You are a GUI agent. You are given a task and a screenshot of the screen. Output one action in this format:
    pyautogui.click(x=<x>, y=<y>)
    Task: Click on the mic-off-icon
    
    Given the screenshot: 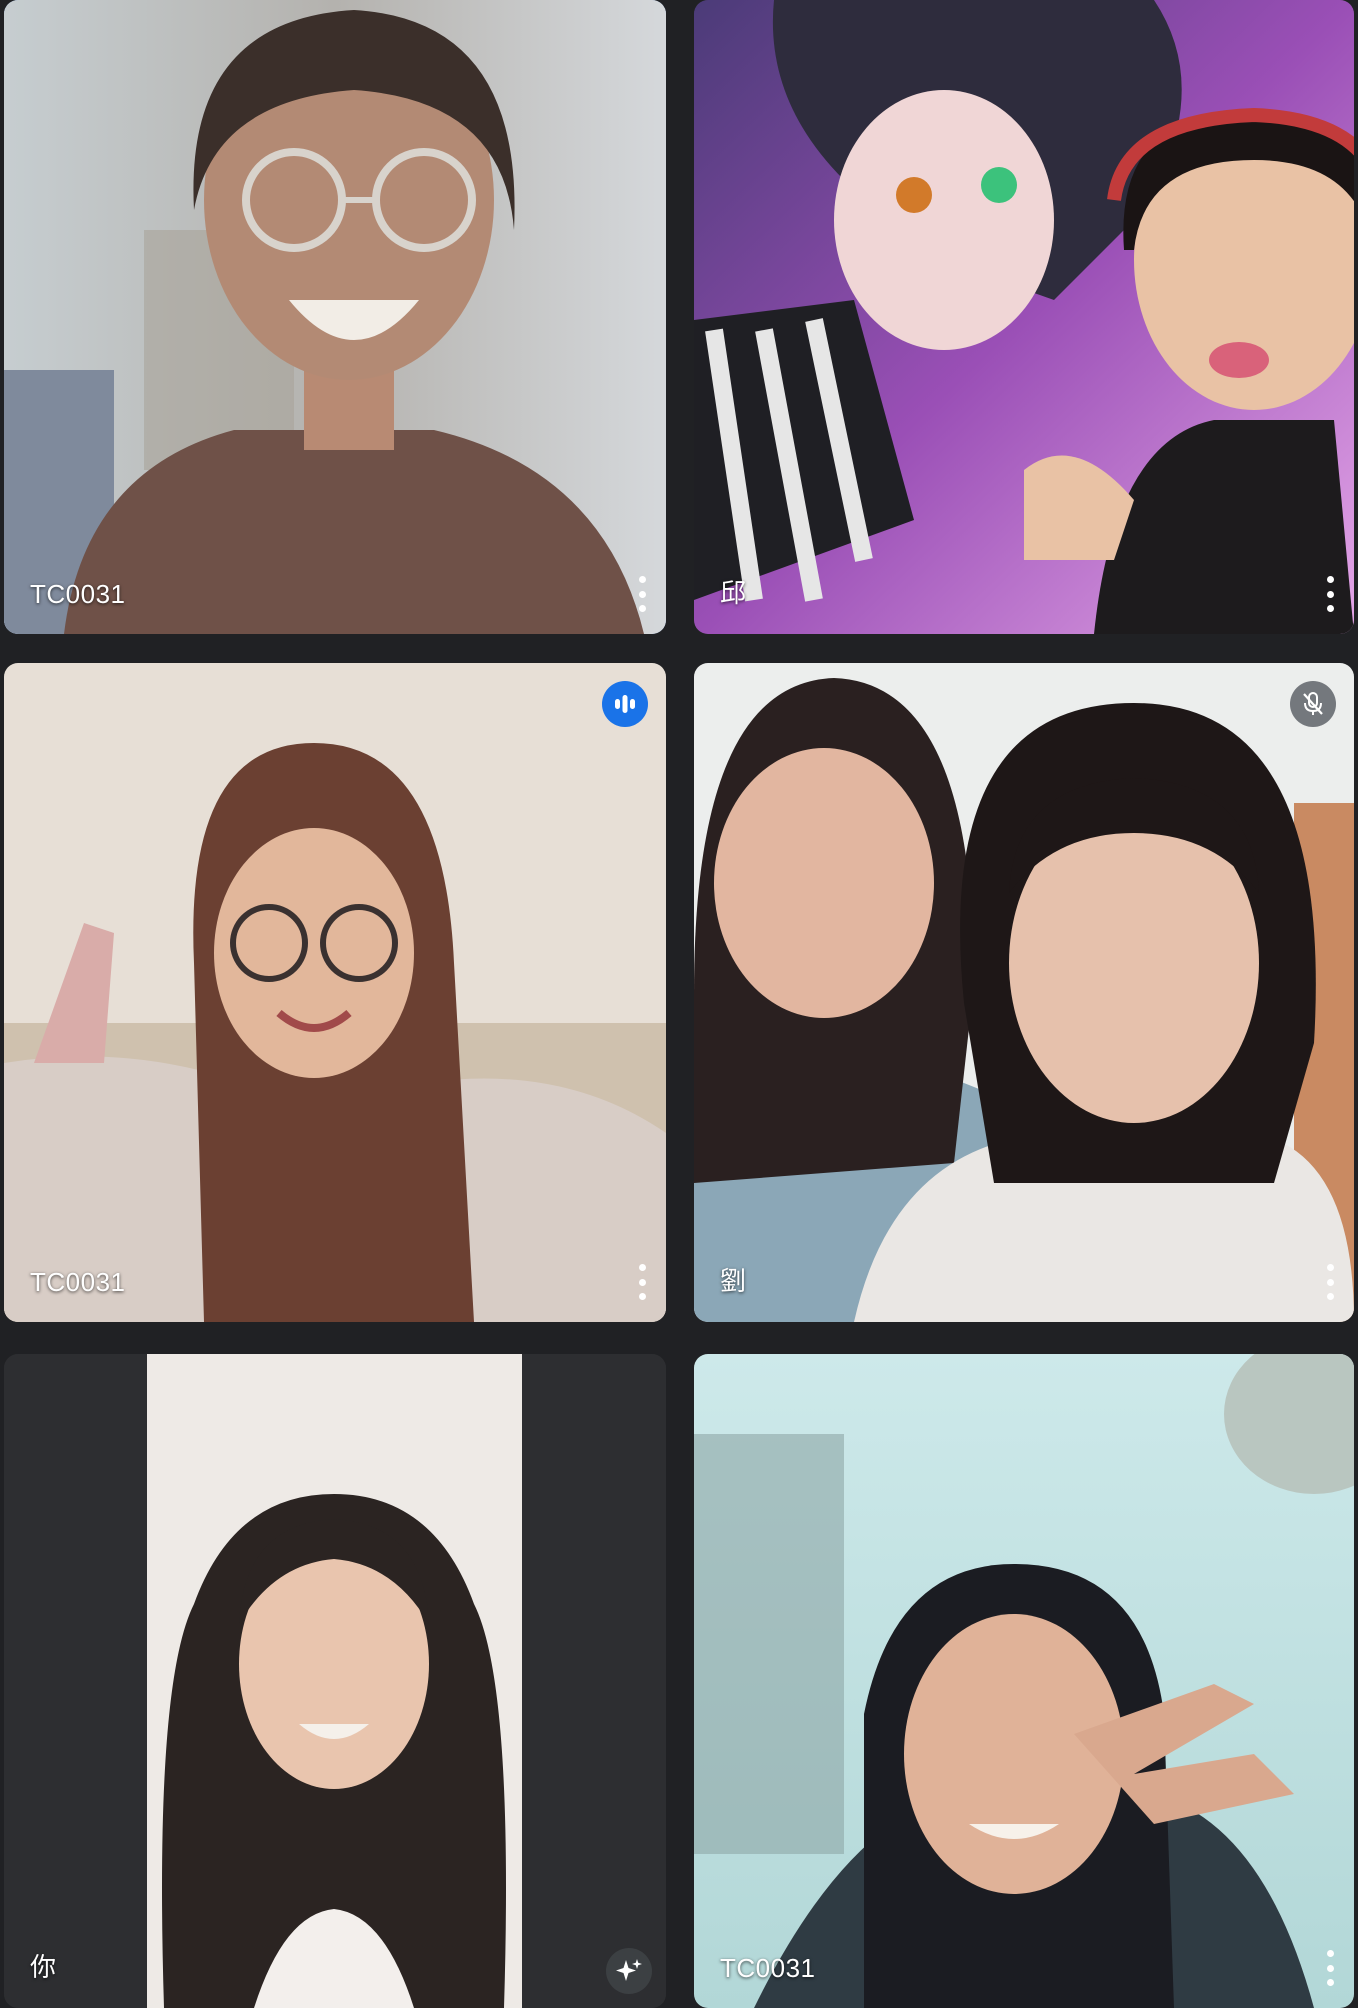 What is the action you would take?
    pyautogui.click(x=1313, y=703)
    